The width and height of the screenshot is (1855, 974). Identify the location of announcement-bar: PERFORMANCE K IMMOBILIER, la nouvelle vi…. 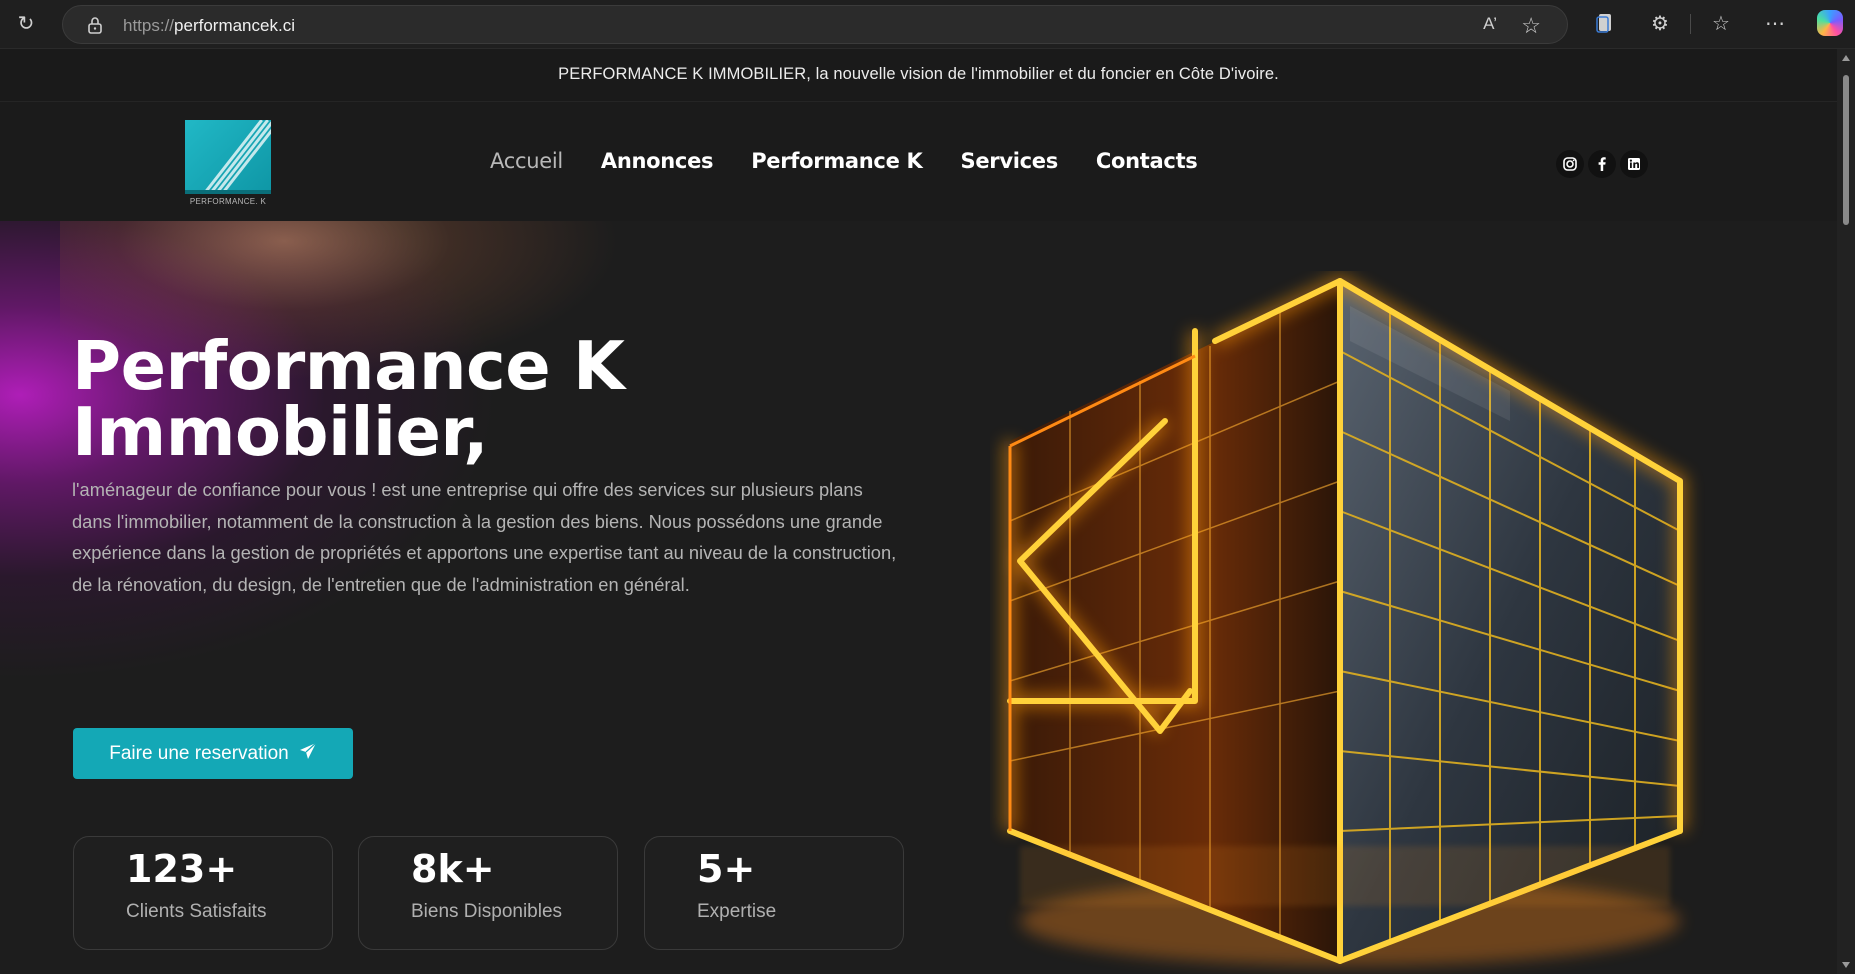
(918, 75).